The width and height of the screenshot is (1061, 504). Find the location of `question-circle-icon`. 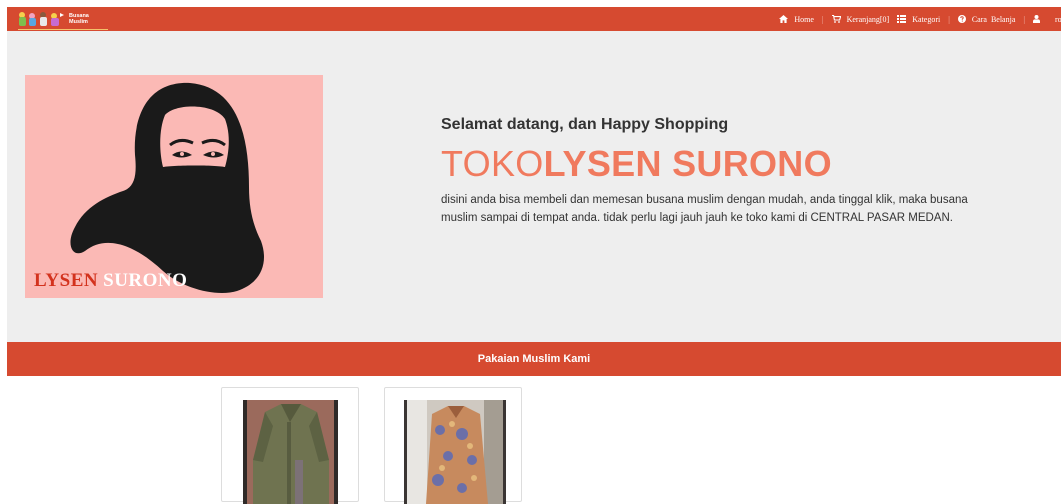

question-circle-icon is located at coordinates (961, 19).